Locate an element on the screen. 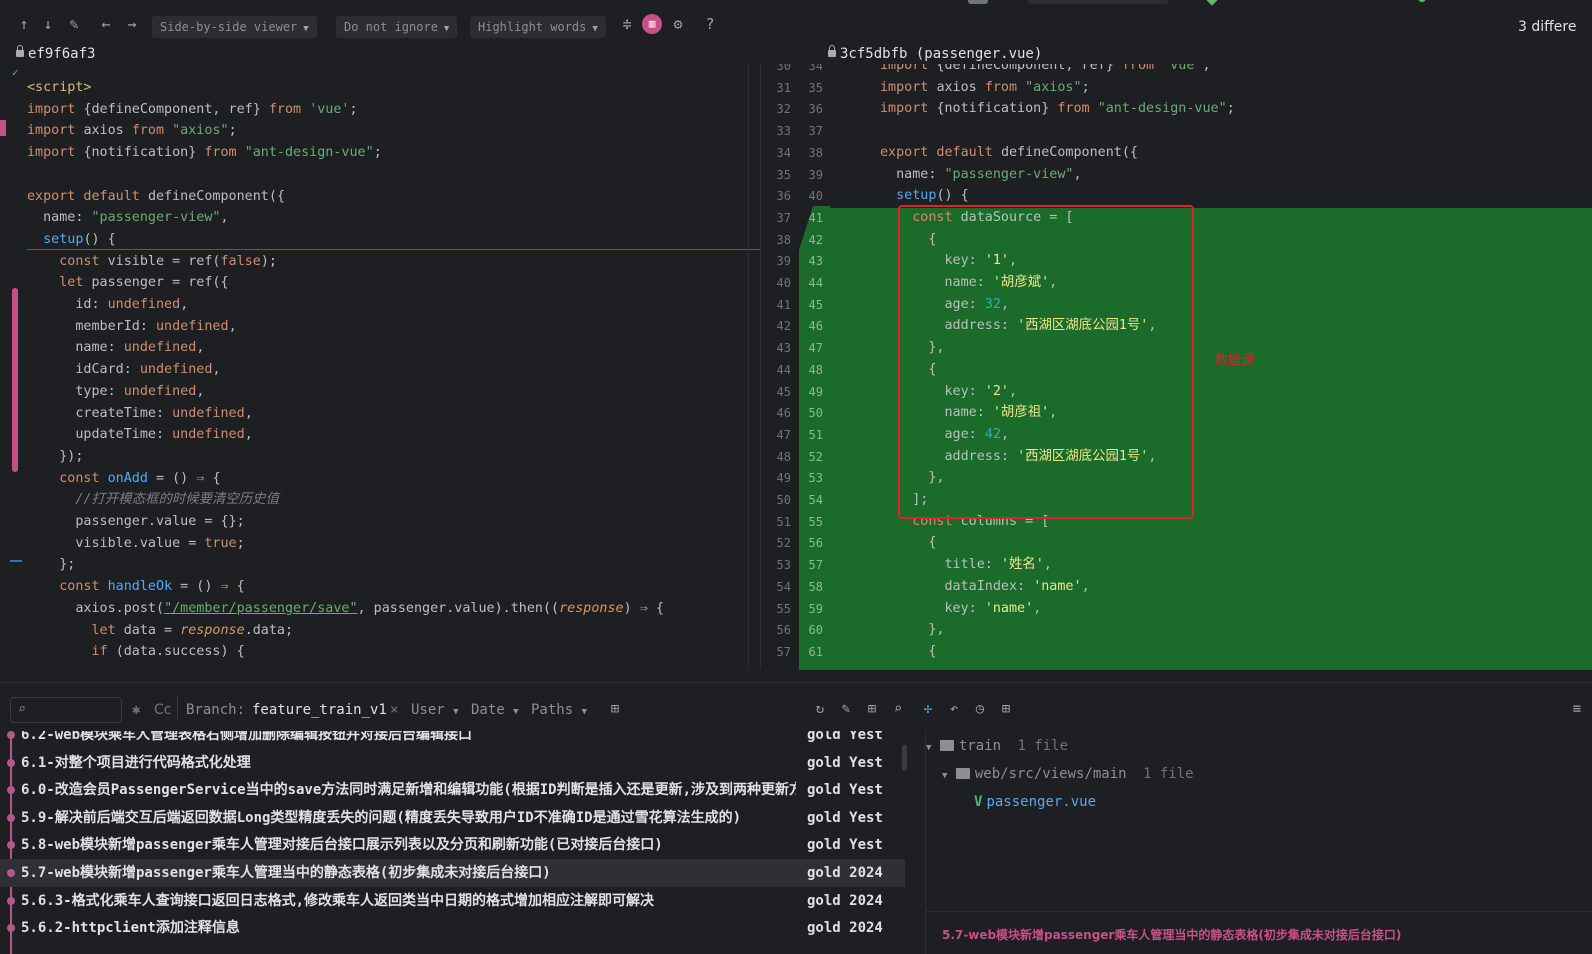 This screenshot has width=1592, height=954. lock-icon is located at coordinates (20, 51).